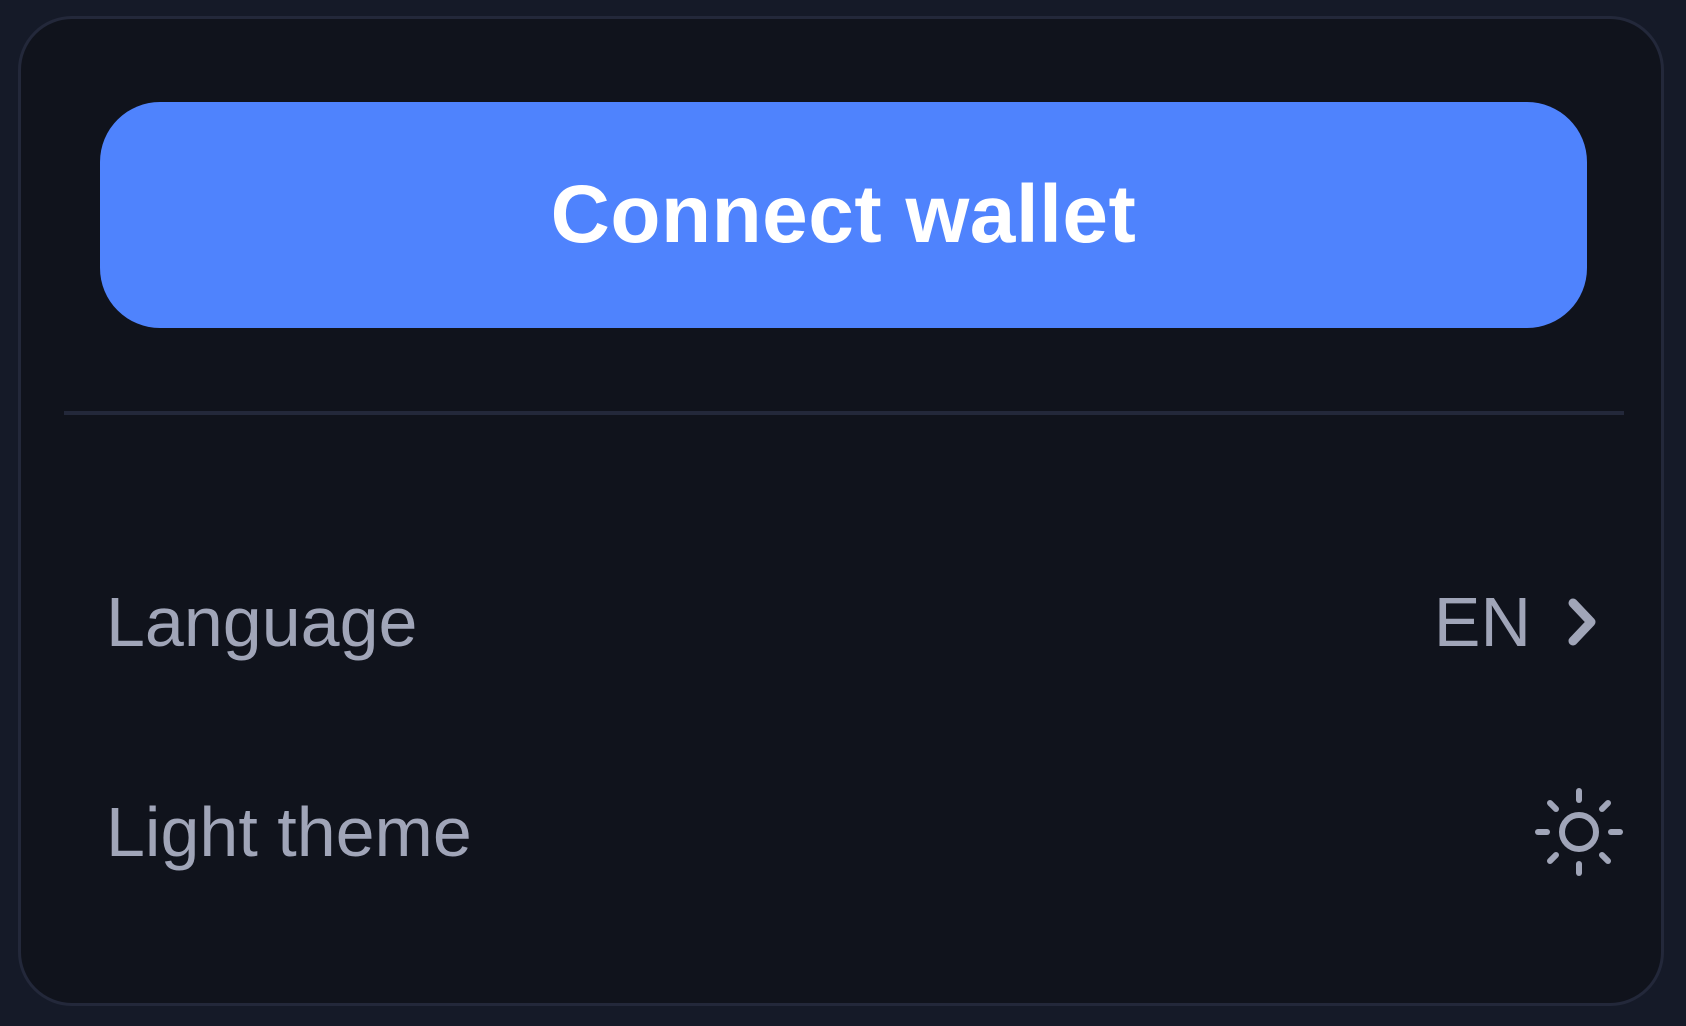  I want to click on divider, so click(844, 413).